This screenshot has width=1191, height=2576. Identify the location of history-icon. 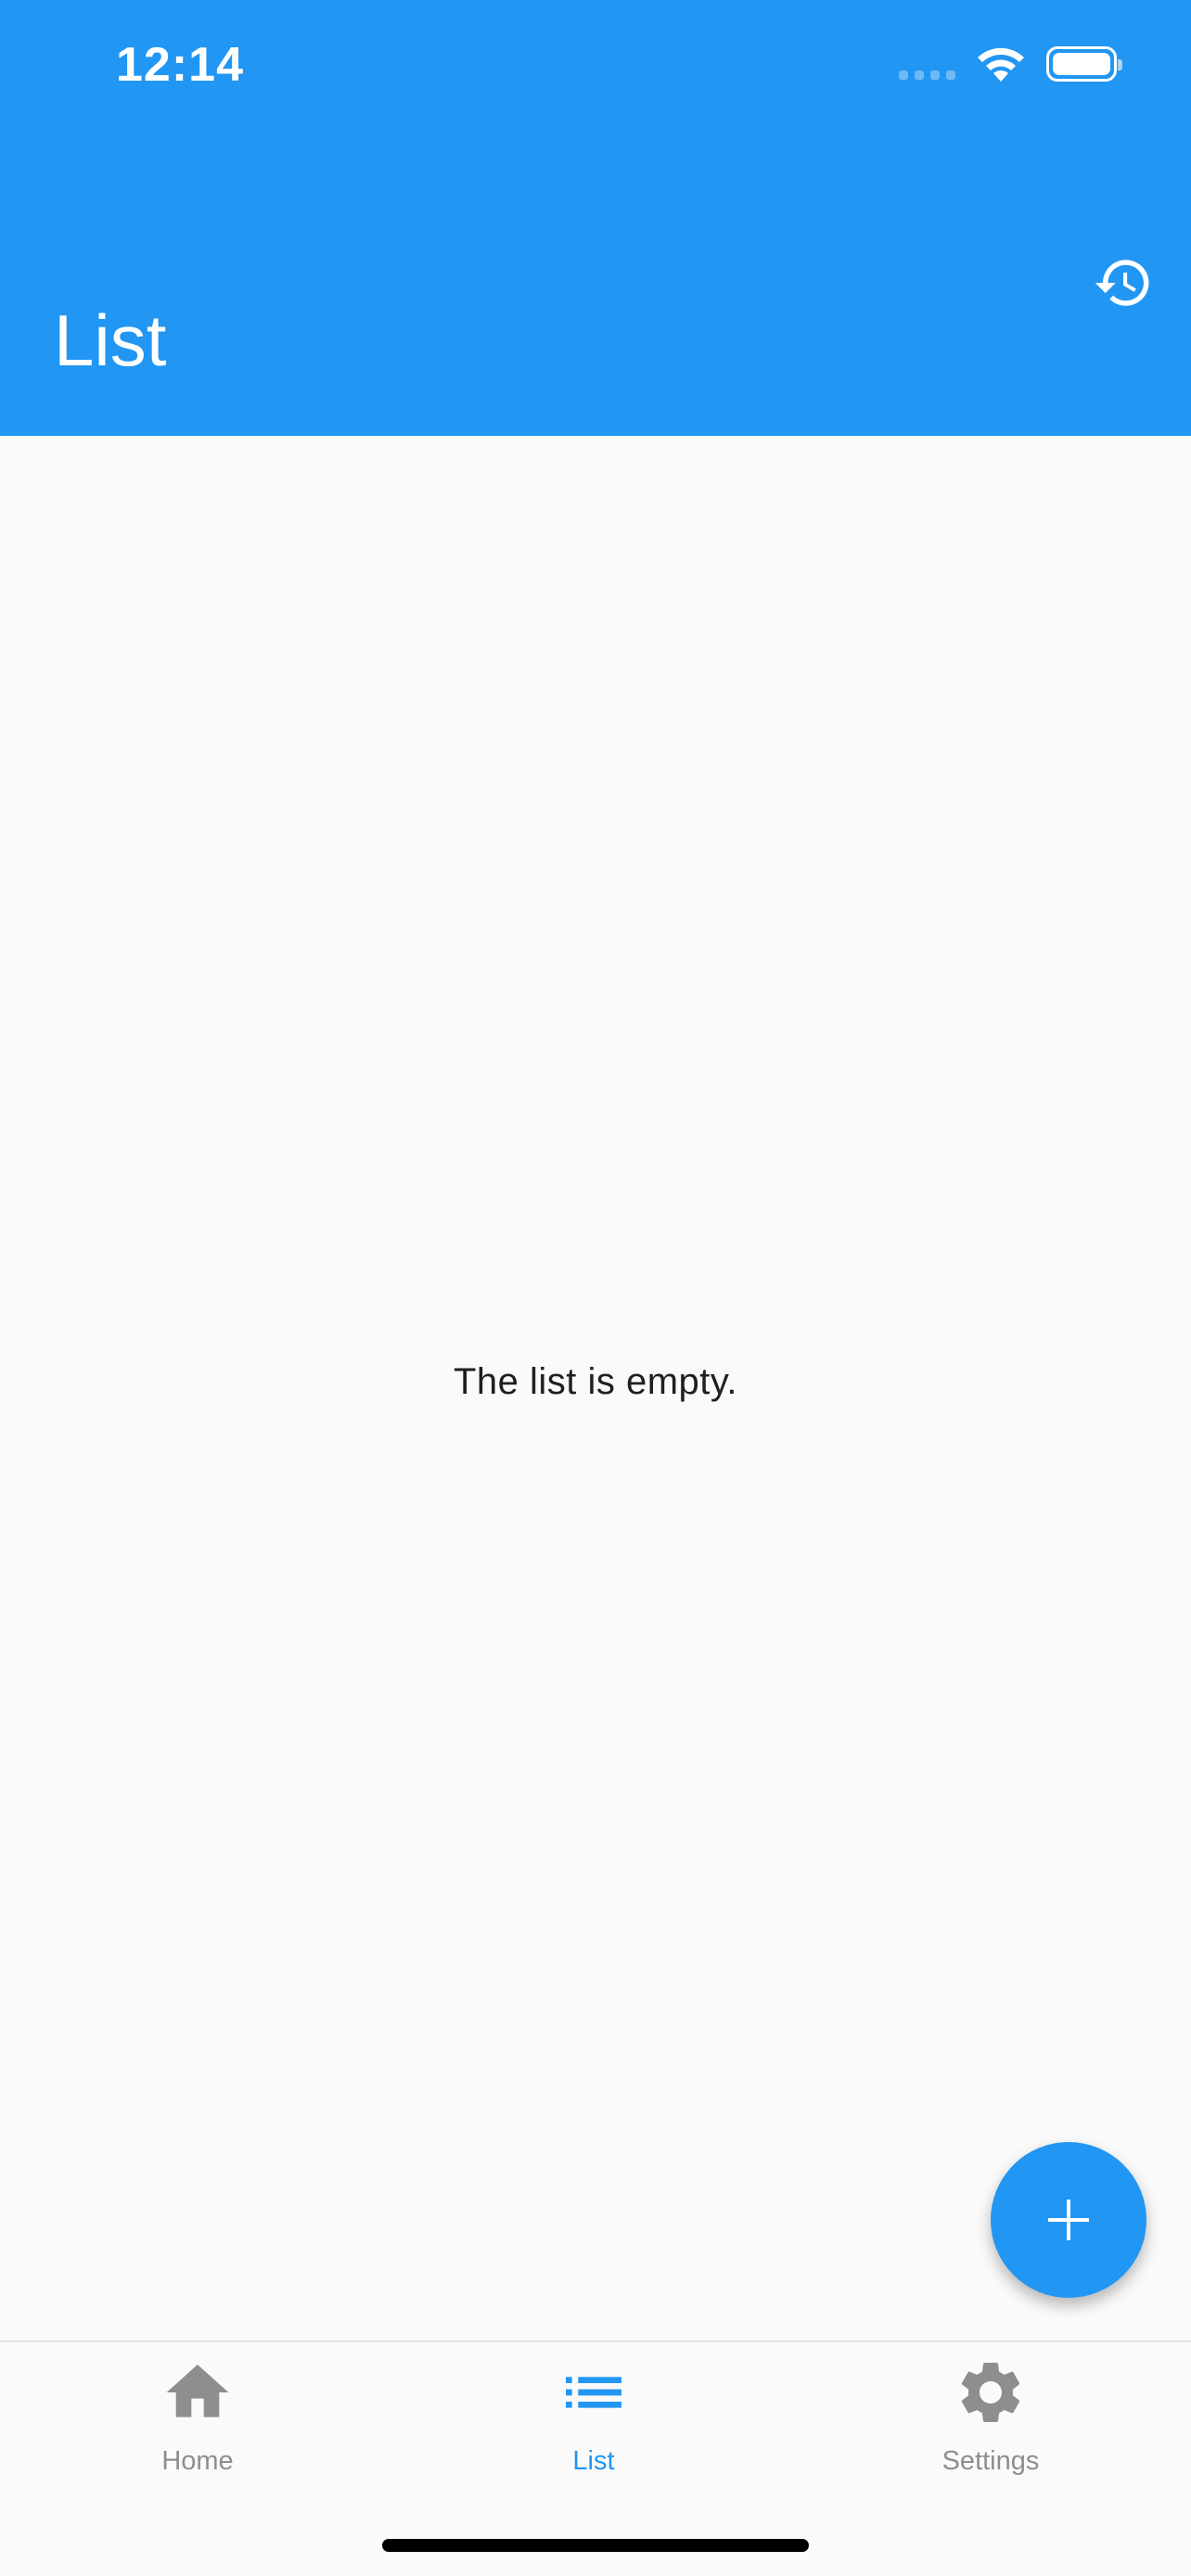
(1122, 283).